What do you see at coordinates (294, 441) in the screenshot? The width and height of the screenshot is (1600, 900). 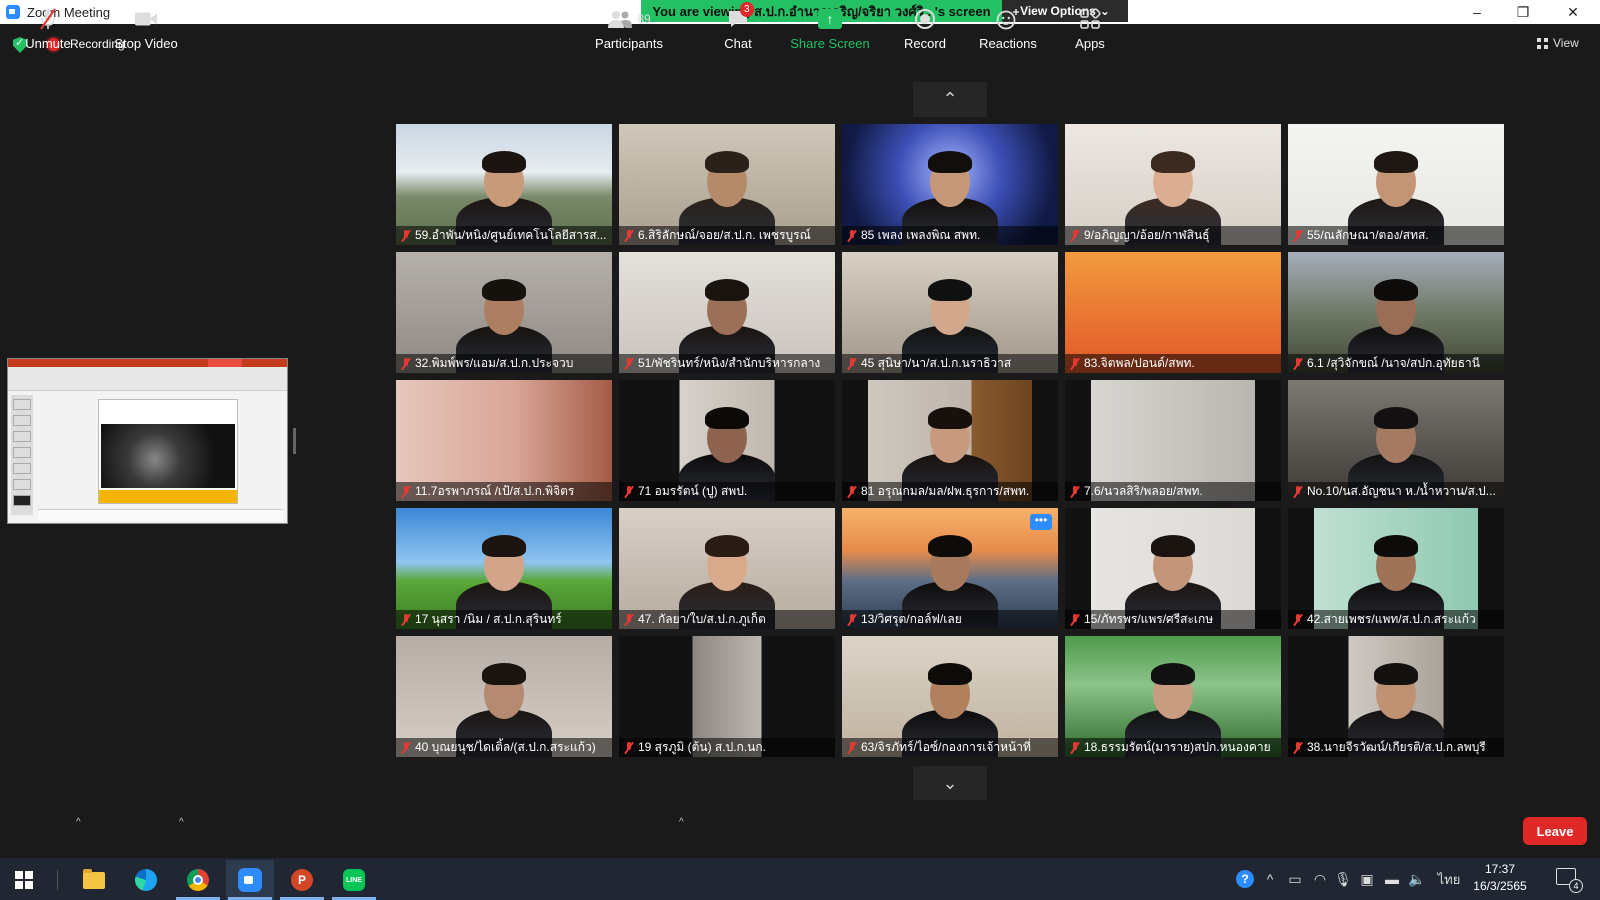 I see `resize-handle` at bounding box center [294, 441].